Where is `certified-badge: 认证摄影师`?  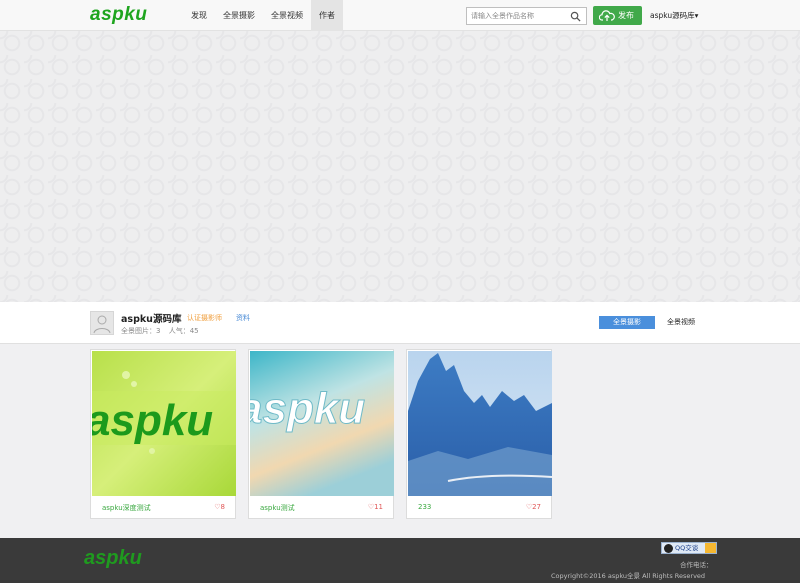 certified-badge: 认证摄影师 is located at coordinates (204, 318).